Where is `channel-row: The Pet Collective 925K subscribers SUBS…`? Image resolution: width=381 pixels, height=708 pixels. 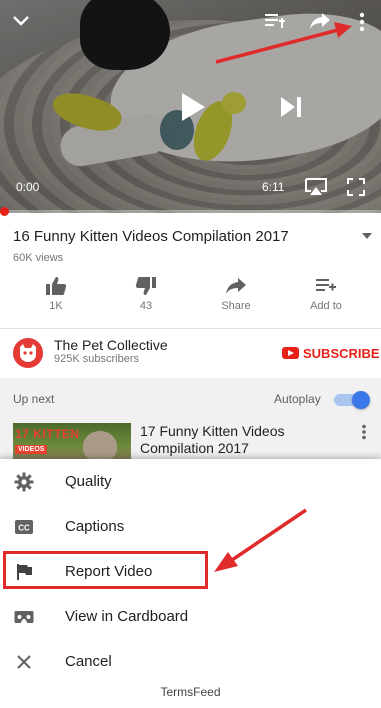 channel-row: The Pet Collective 925K subscribers SUBS… is located at coordinates (190, 352).